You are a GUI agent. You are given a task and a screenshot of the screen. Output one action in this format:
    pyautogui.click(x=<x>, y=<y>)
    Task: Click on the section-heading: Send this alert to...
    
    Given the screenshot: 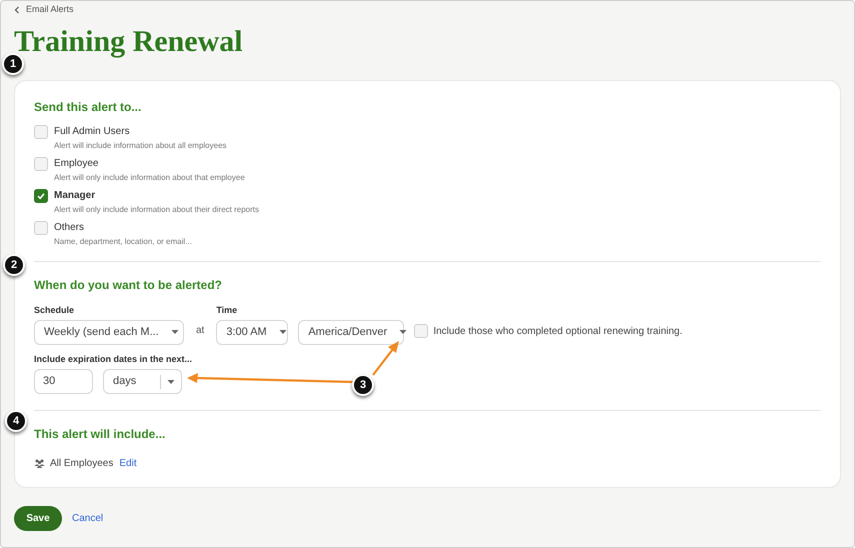 What is the action you would take?
    pyautogui.click(x=88, y=107)
    